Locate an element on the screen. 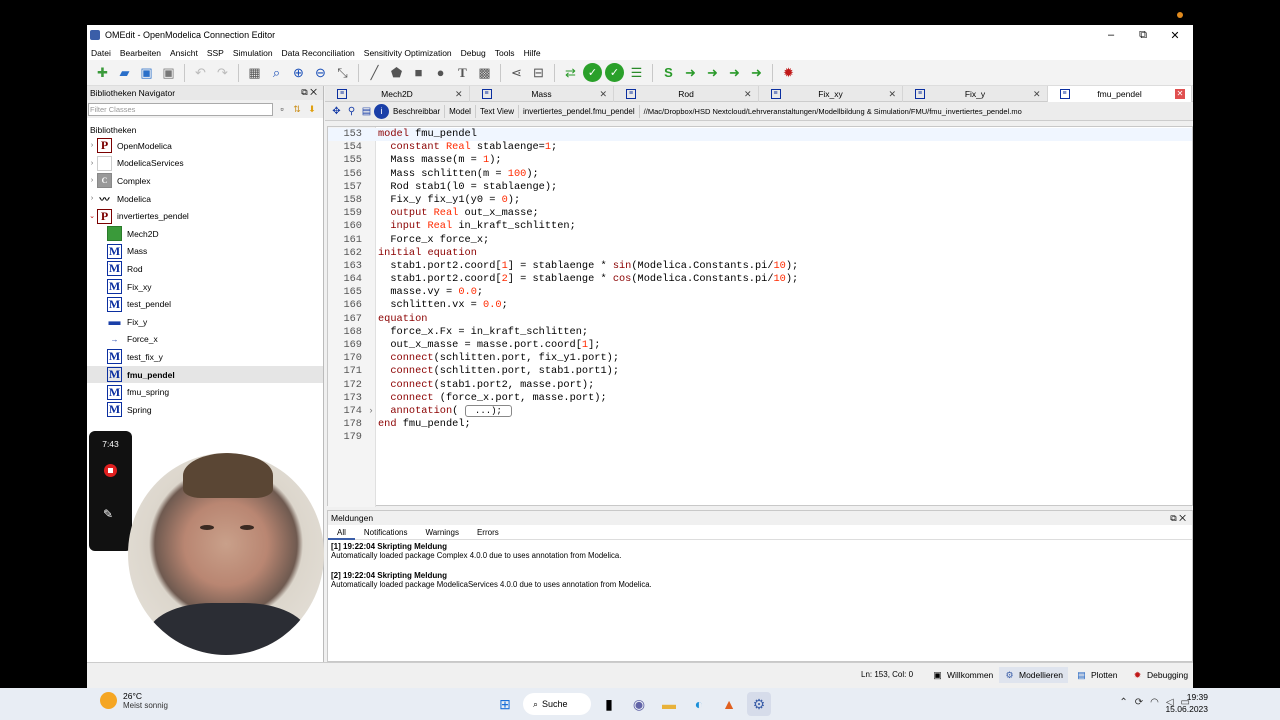  stop-recording-icon is located at coordinates (110, 470).